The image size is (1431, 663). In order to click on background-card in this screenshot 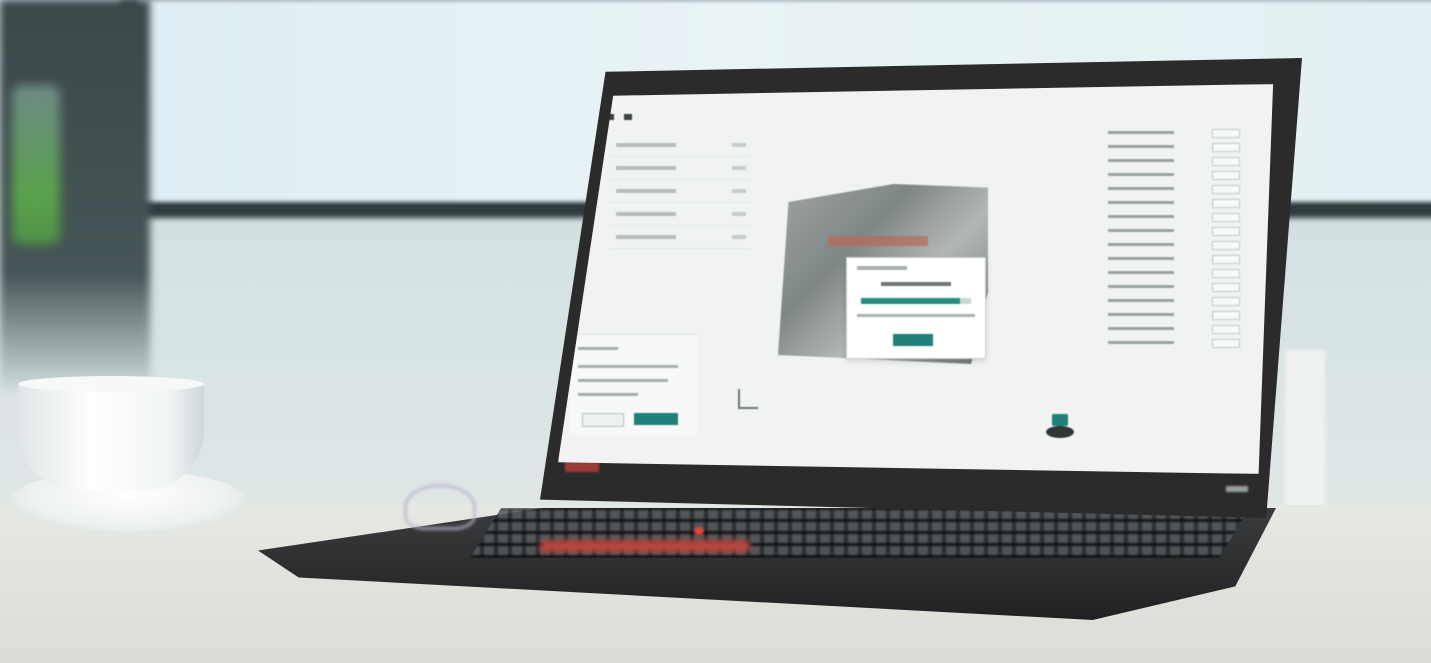, I will do `click(1305, 435)`.